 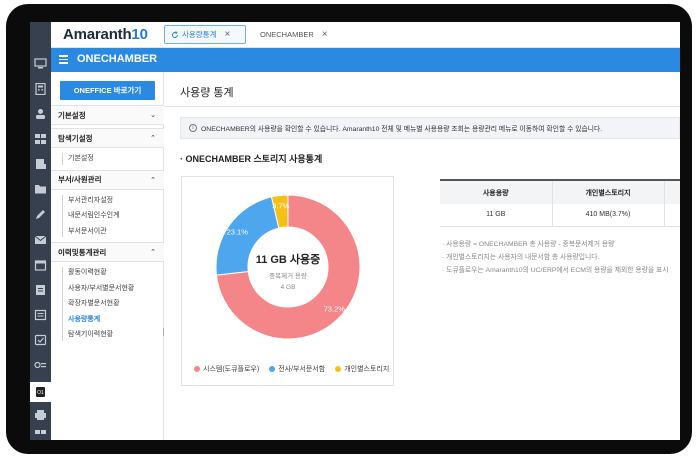 I want to click on printer-icon, so click(x=40, y=414).